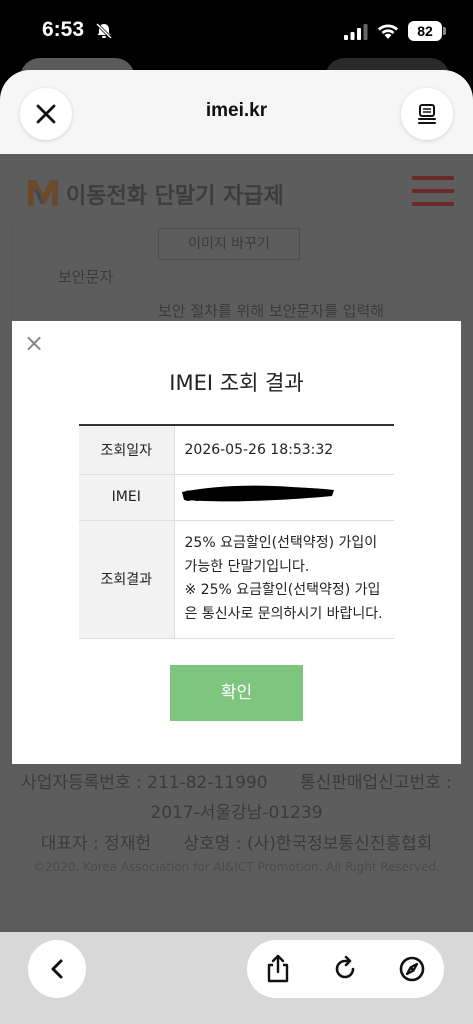 The width and height of the screenshot is (473, 1024). I want to click on status-bar: 6:53 82, so click(236, 30).